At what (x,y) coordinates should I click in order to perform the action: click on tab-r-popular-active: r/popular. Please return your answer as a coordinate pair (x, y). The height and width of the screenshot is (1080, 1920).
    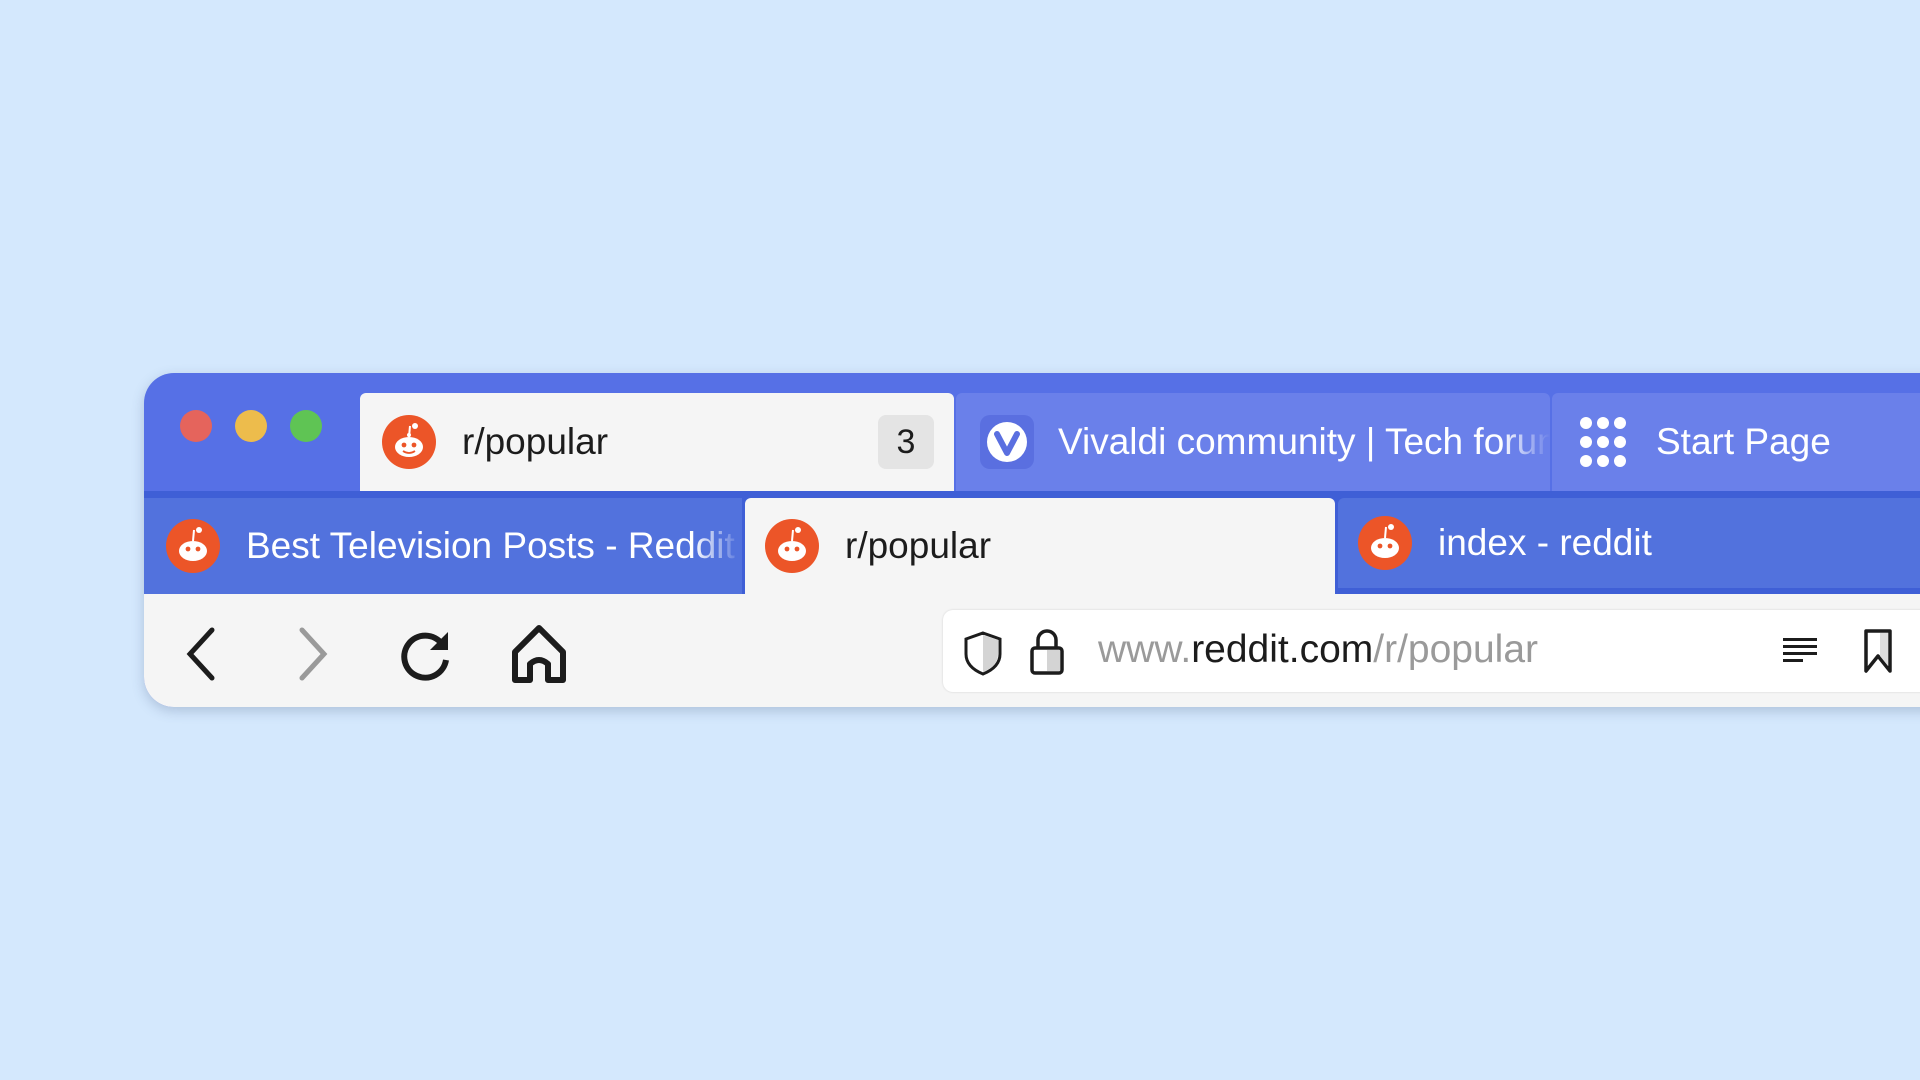
    Looking at the image, I should click on (1040, 546).